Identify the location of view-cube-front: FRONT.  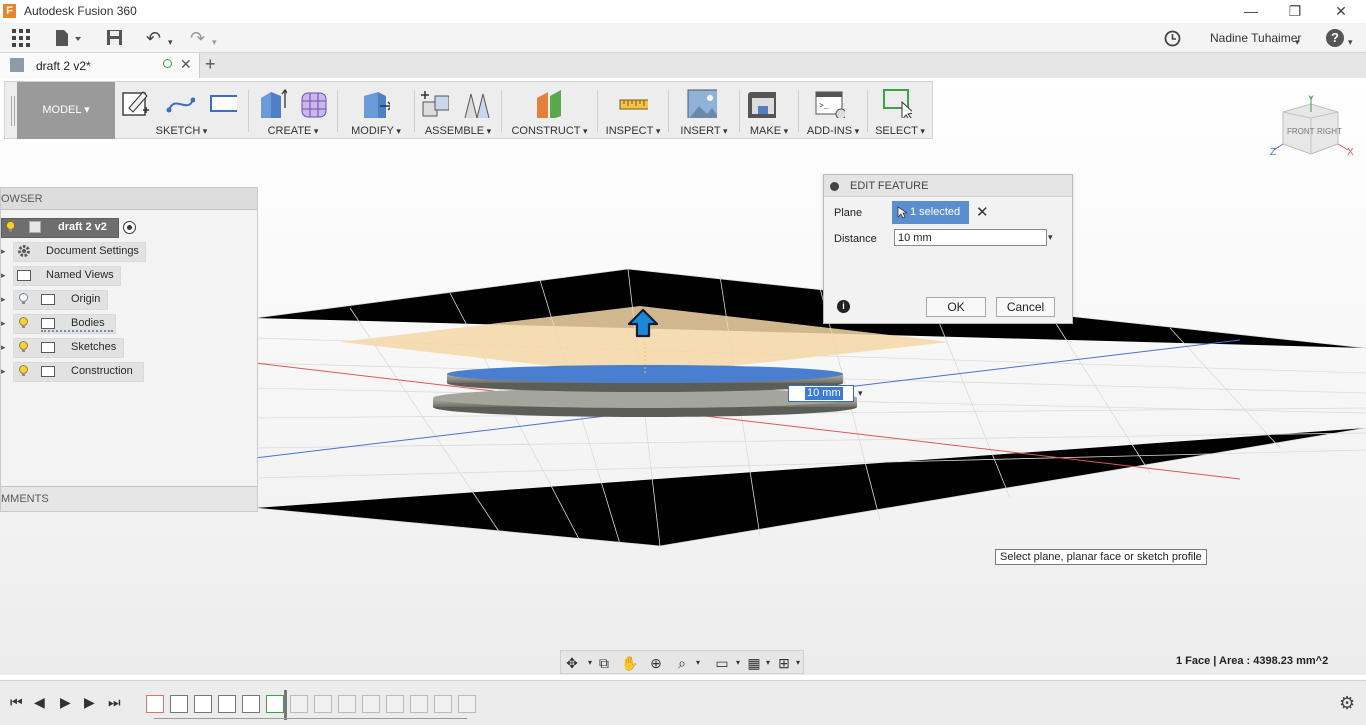
(1301, 131).